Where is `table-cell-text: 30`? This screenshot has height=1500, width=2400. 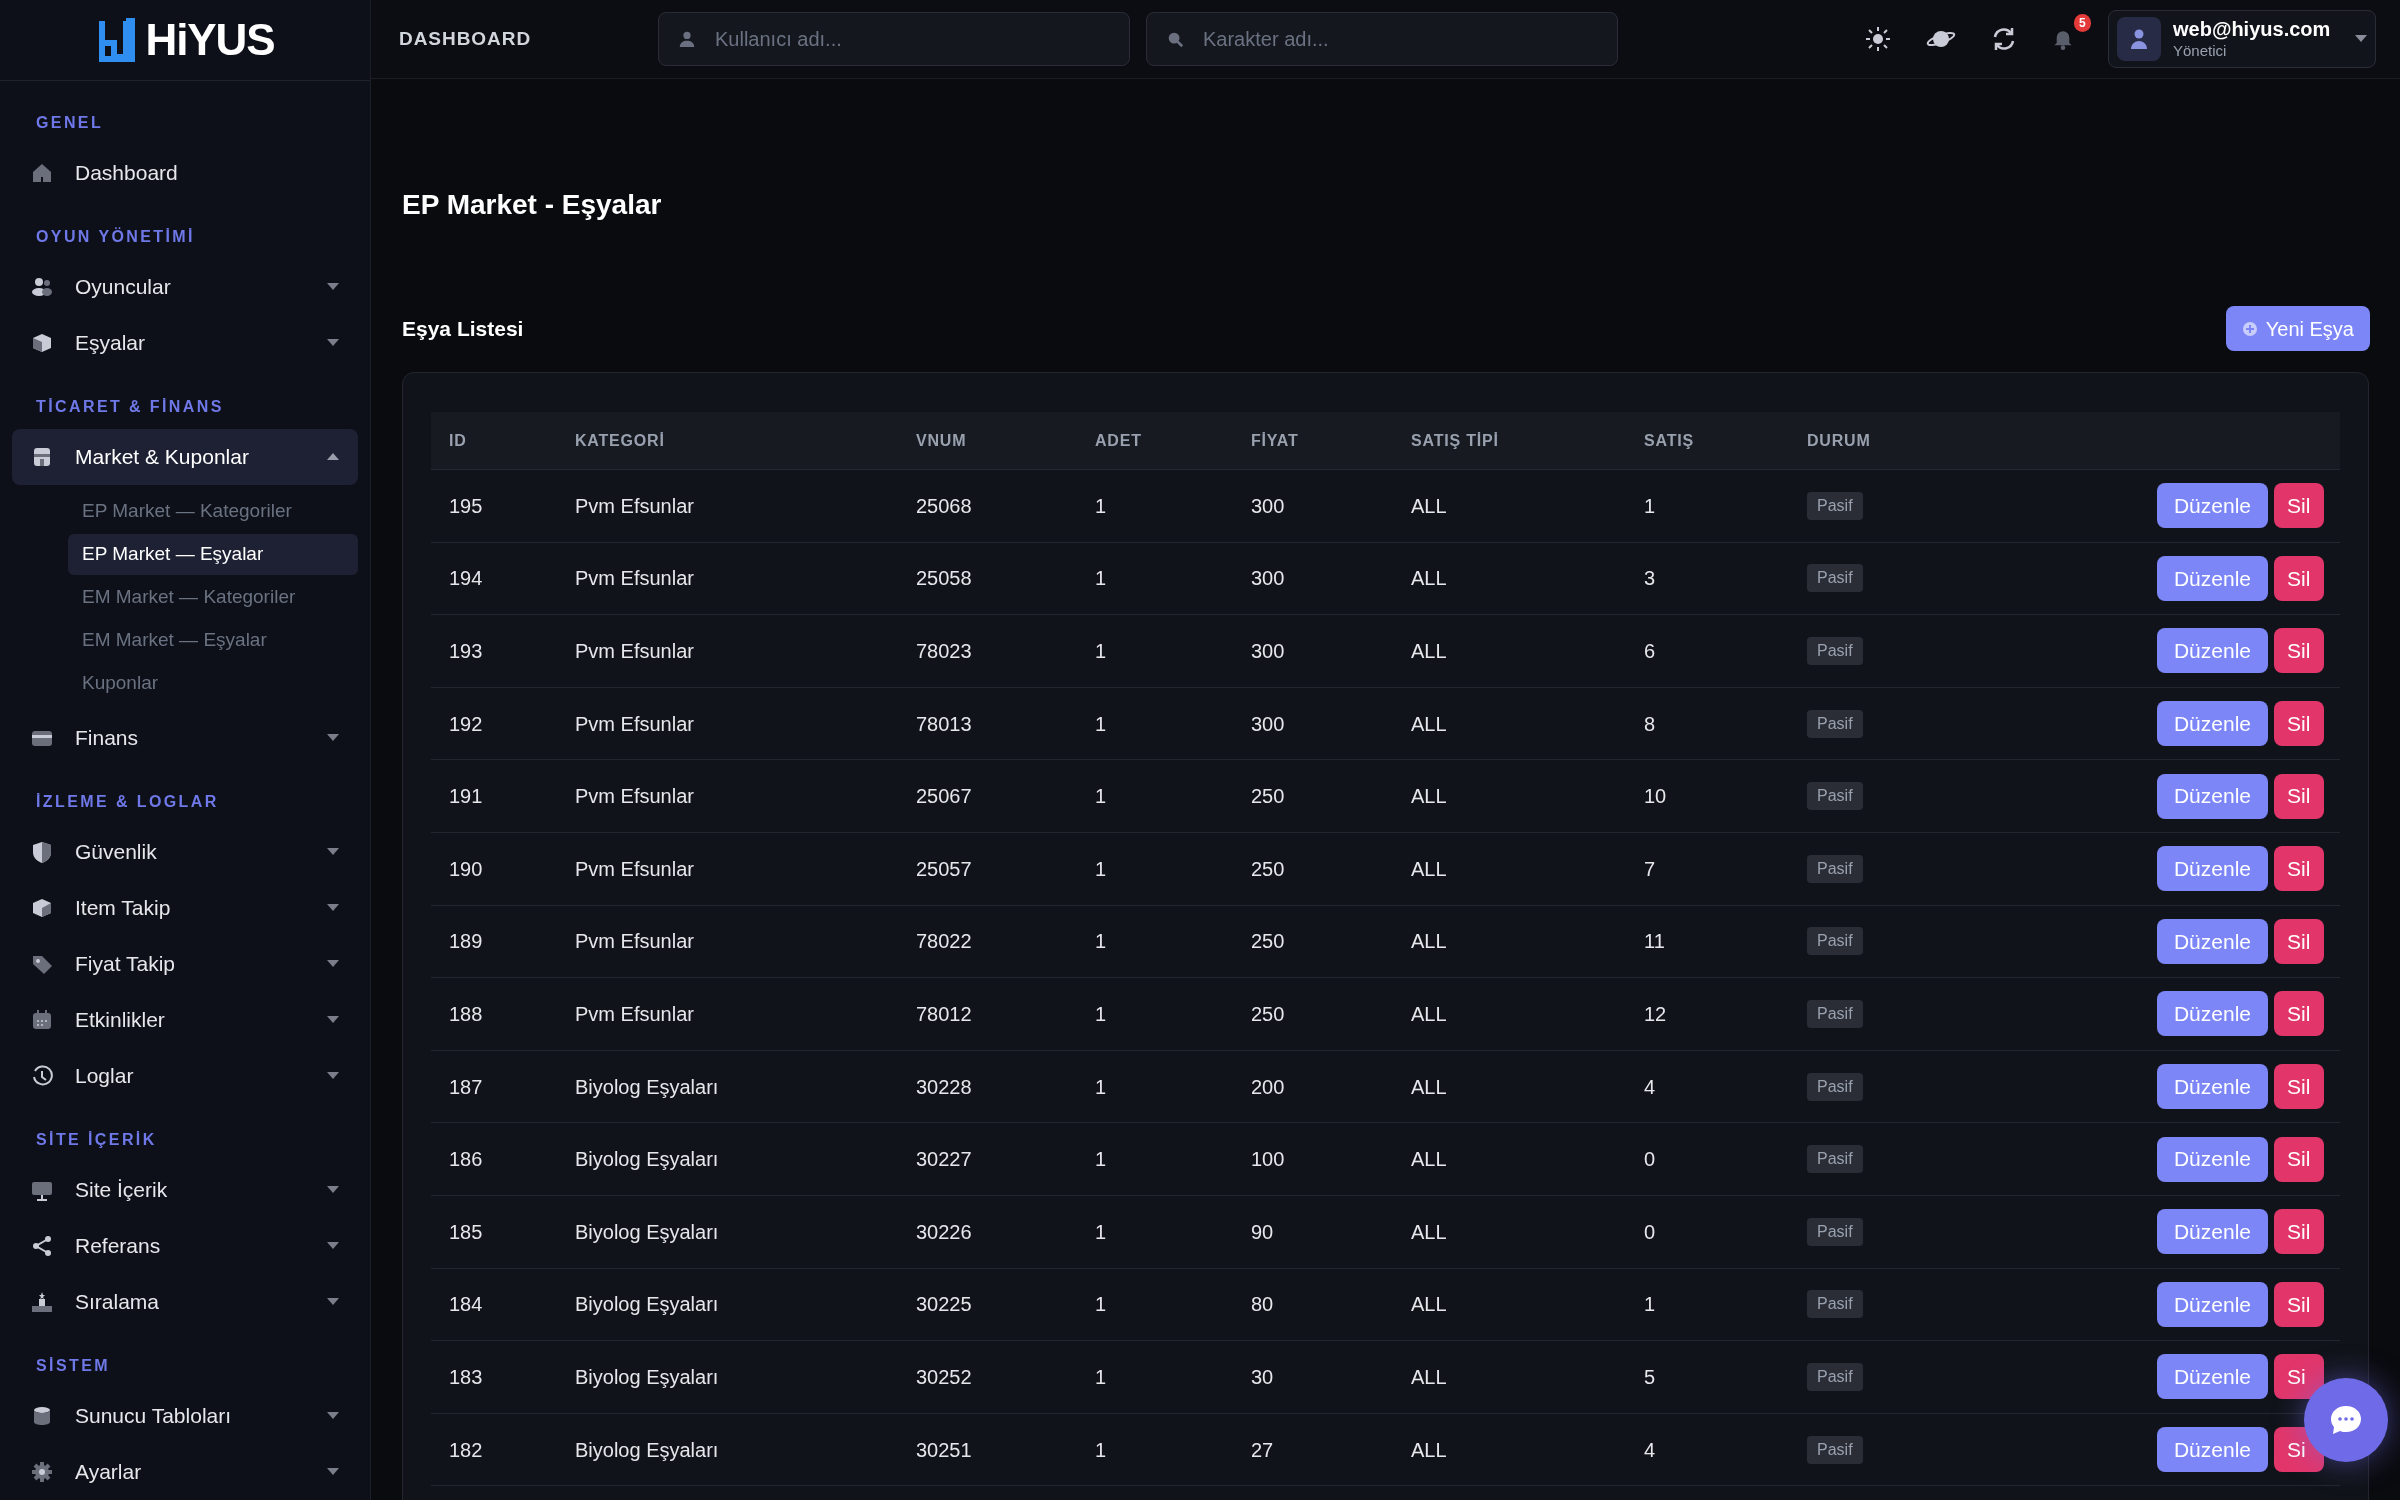
table-cell-text: 30 is located at coordinates (1263, 1377).